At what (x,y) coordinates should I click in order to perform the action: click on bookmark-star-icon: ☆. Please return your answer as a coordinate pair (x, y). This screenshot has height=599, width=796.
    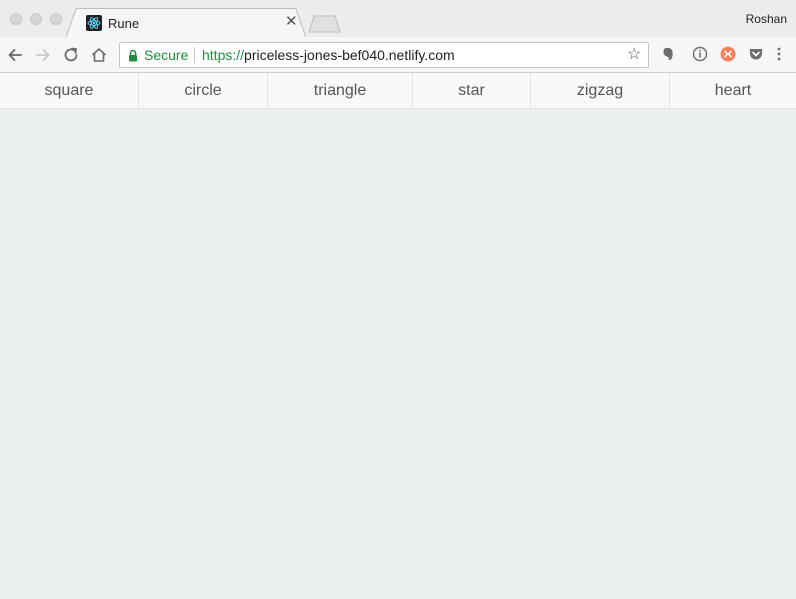
    Looking at the image, I should click on (634, 55).